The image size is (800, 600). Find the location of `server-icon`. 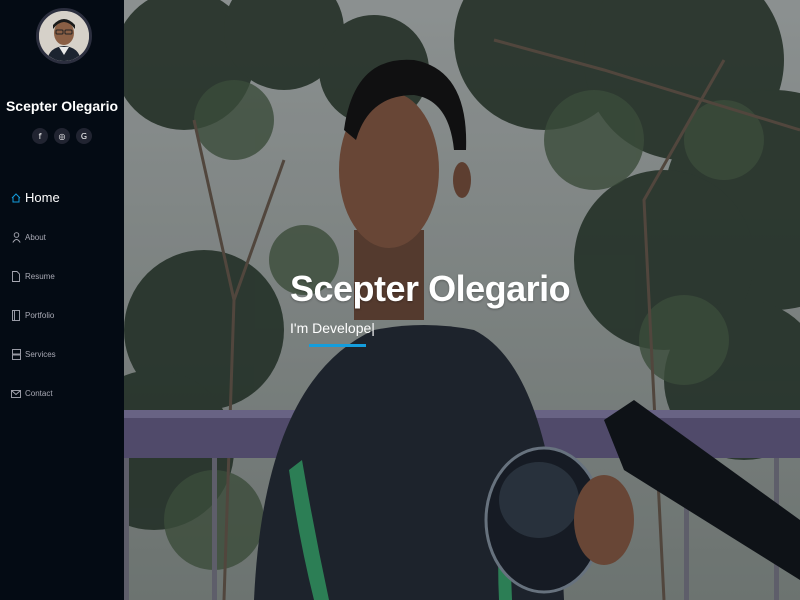

server-icon is located at coordinates (16, 355).